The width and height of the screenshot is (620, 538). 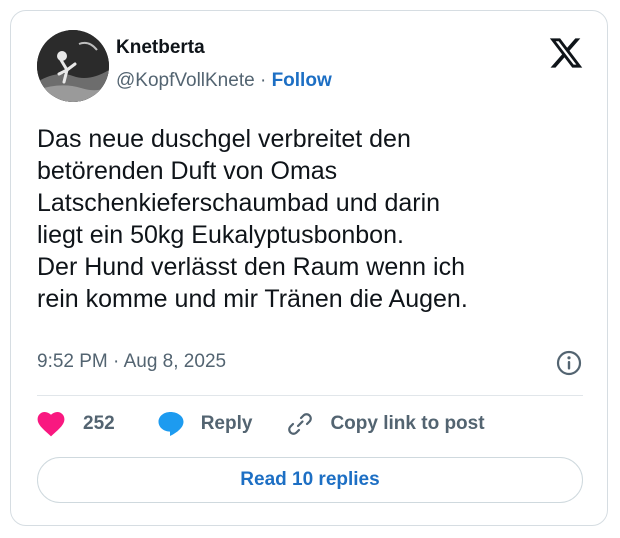 What do you see at coordinates (171, 424) in the screenshot?
I see `speech-bubble-icon` at bounding box center [171, 424].